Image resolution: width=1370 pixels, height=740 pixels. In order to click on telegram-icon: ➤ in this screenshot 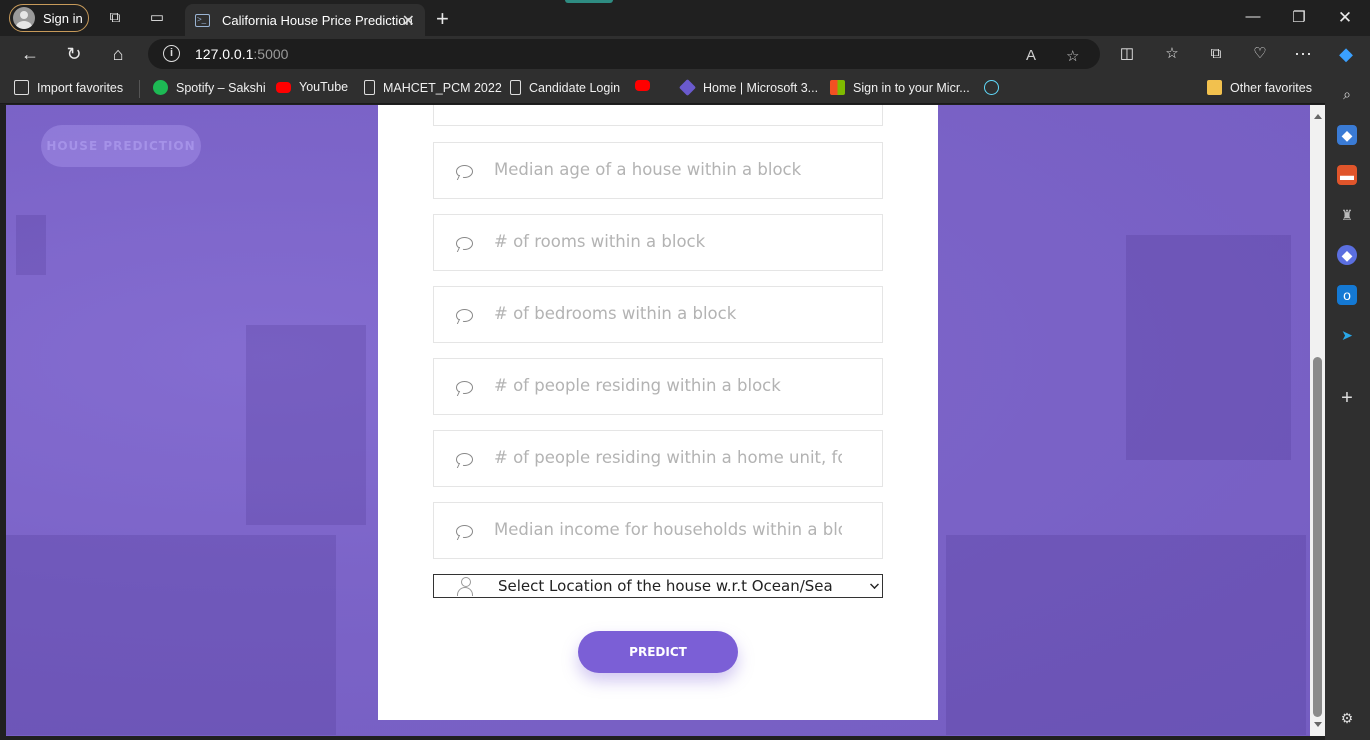, I will do `click(1347, 335)`.